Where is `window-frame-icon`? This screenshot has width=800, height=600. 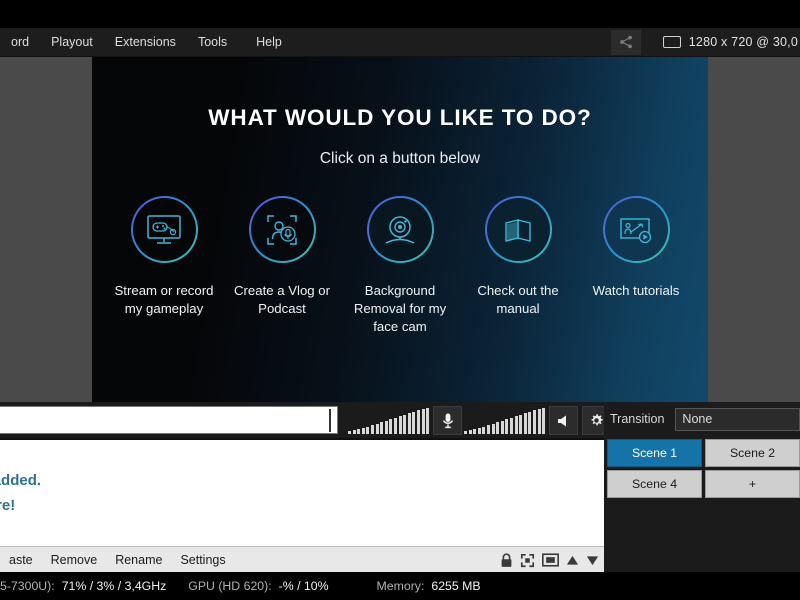
window-frame-icon is located at coordinates (550, 560).